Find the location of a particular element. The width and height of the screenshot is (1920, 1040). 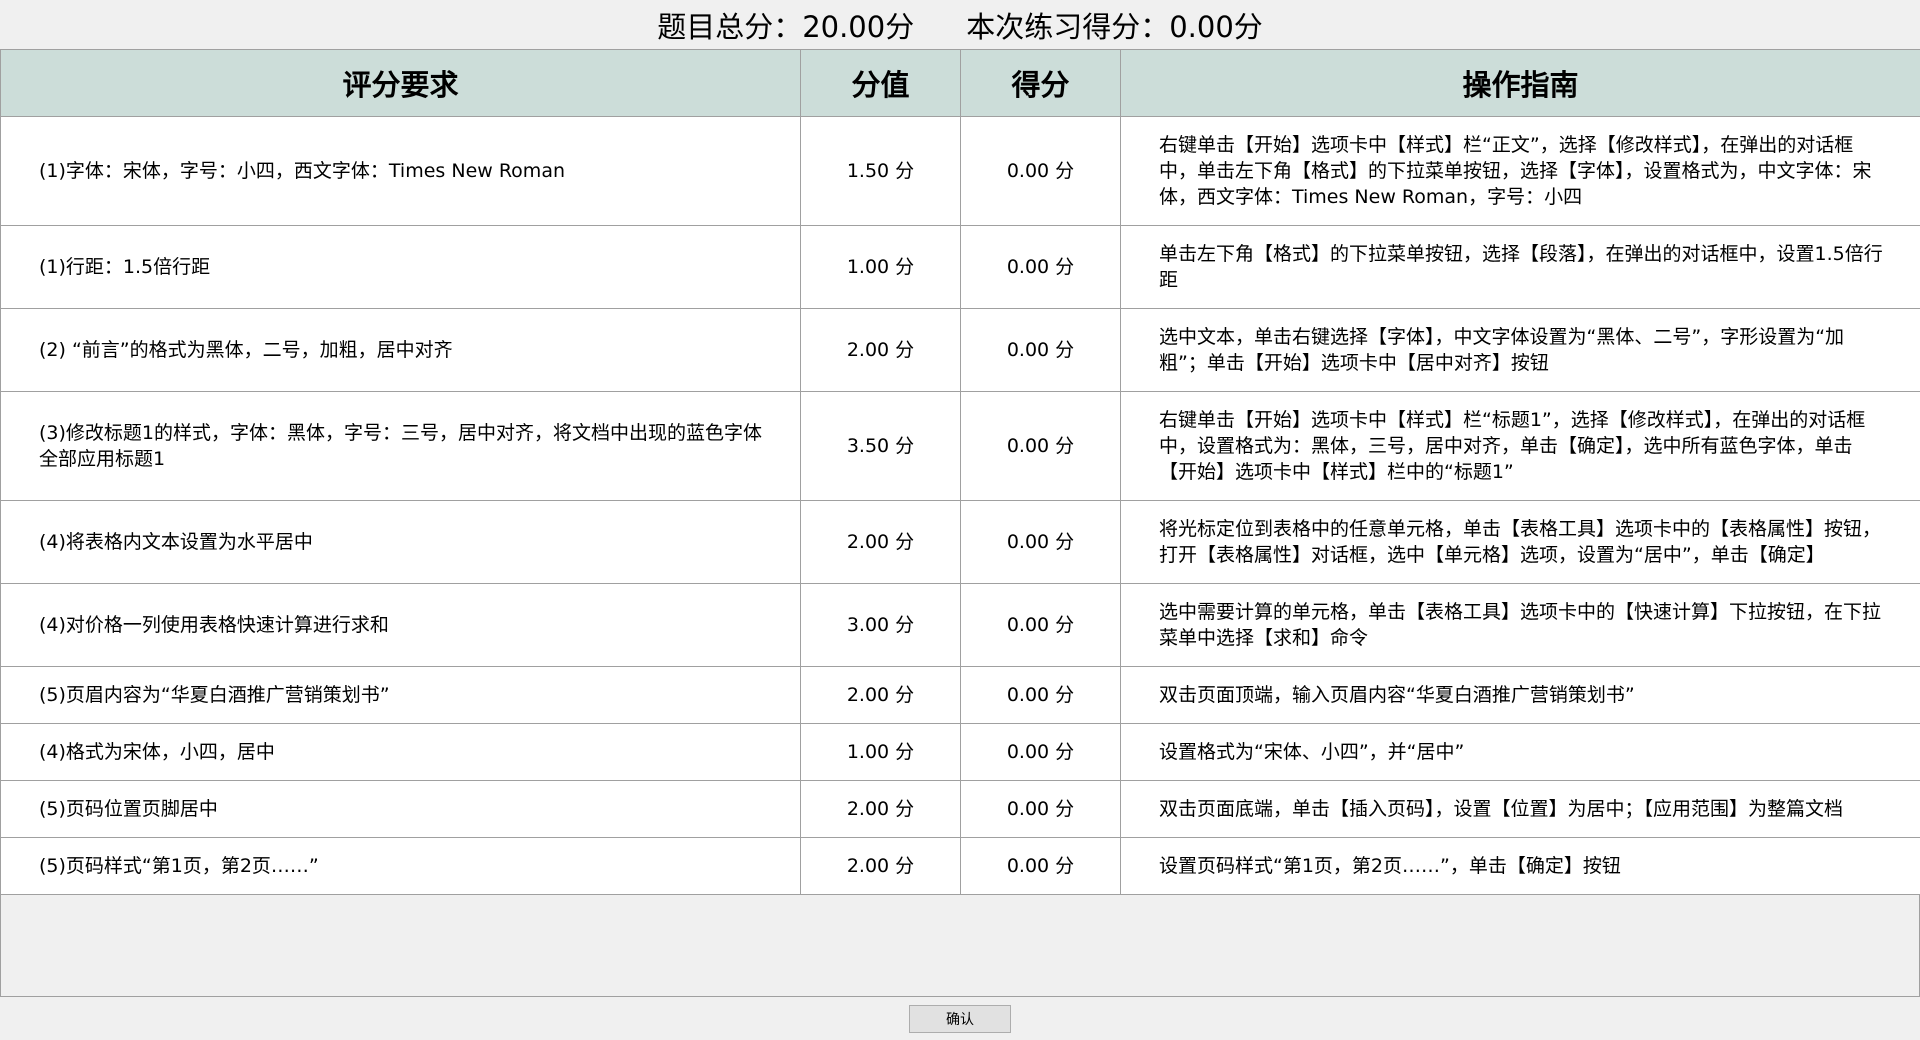

guide-cell: 双击页面底端，单击【插入页码】，设置【位置】为居中；【应用范围】为整篇文档 is located at coordinates (1520, 809).